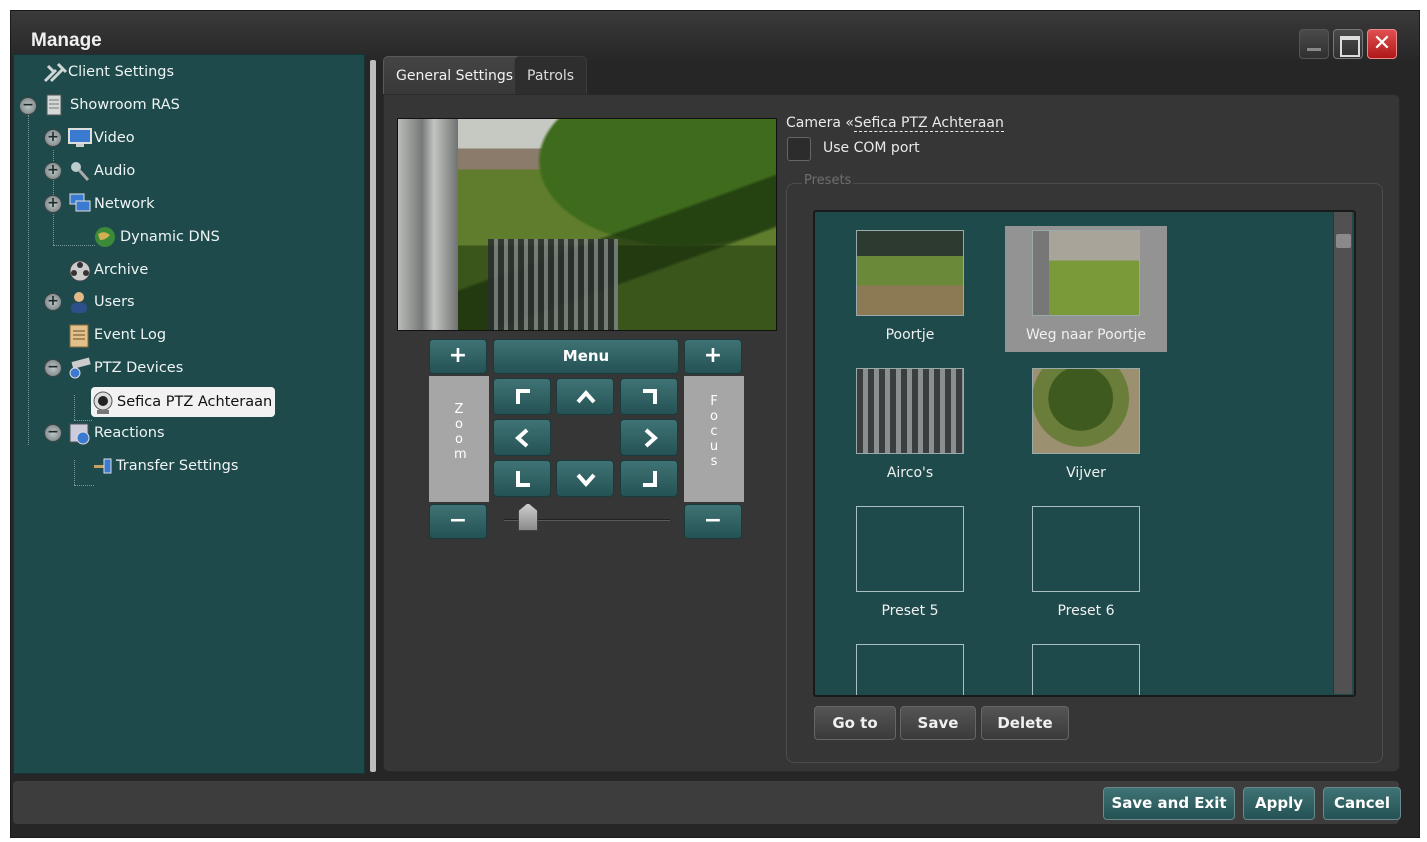 This screenshot has width=1427, height=842. I want to click on save-and-exit-button: Save and Exit, so click(1169, 803).